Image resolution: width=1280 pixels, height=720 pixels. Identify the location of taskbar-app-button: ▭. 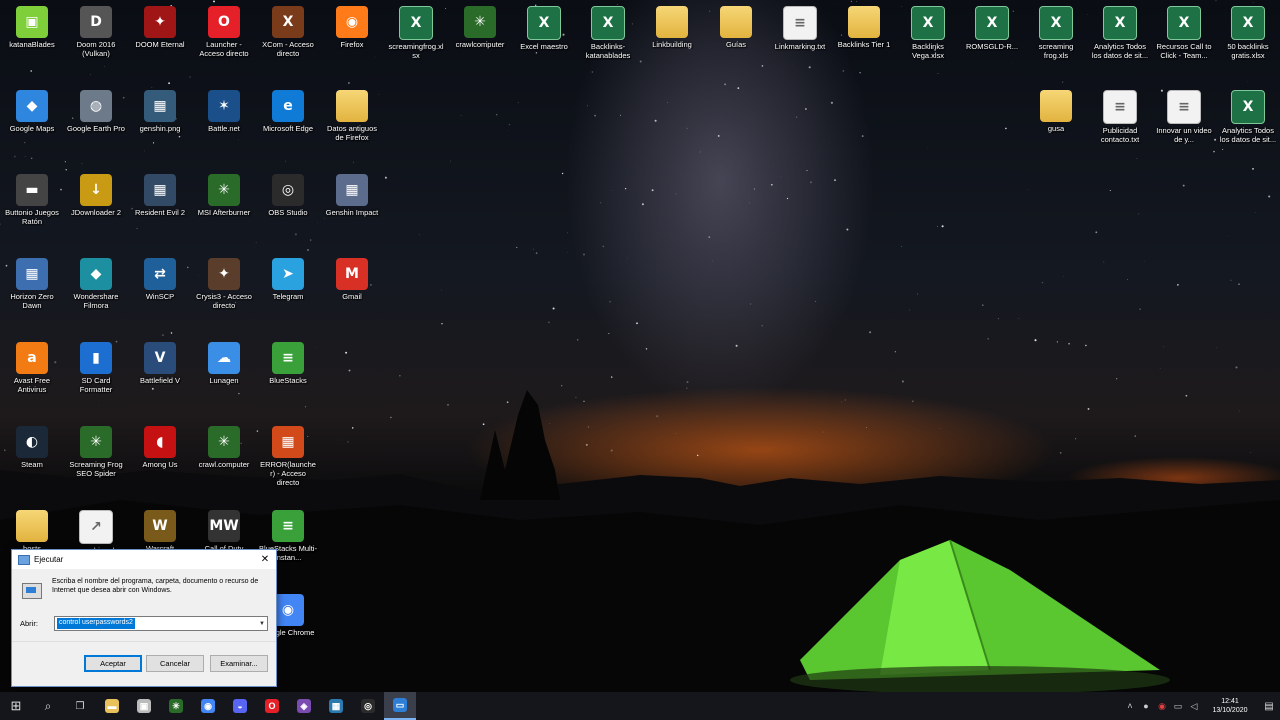
(400, 706).